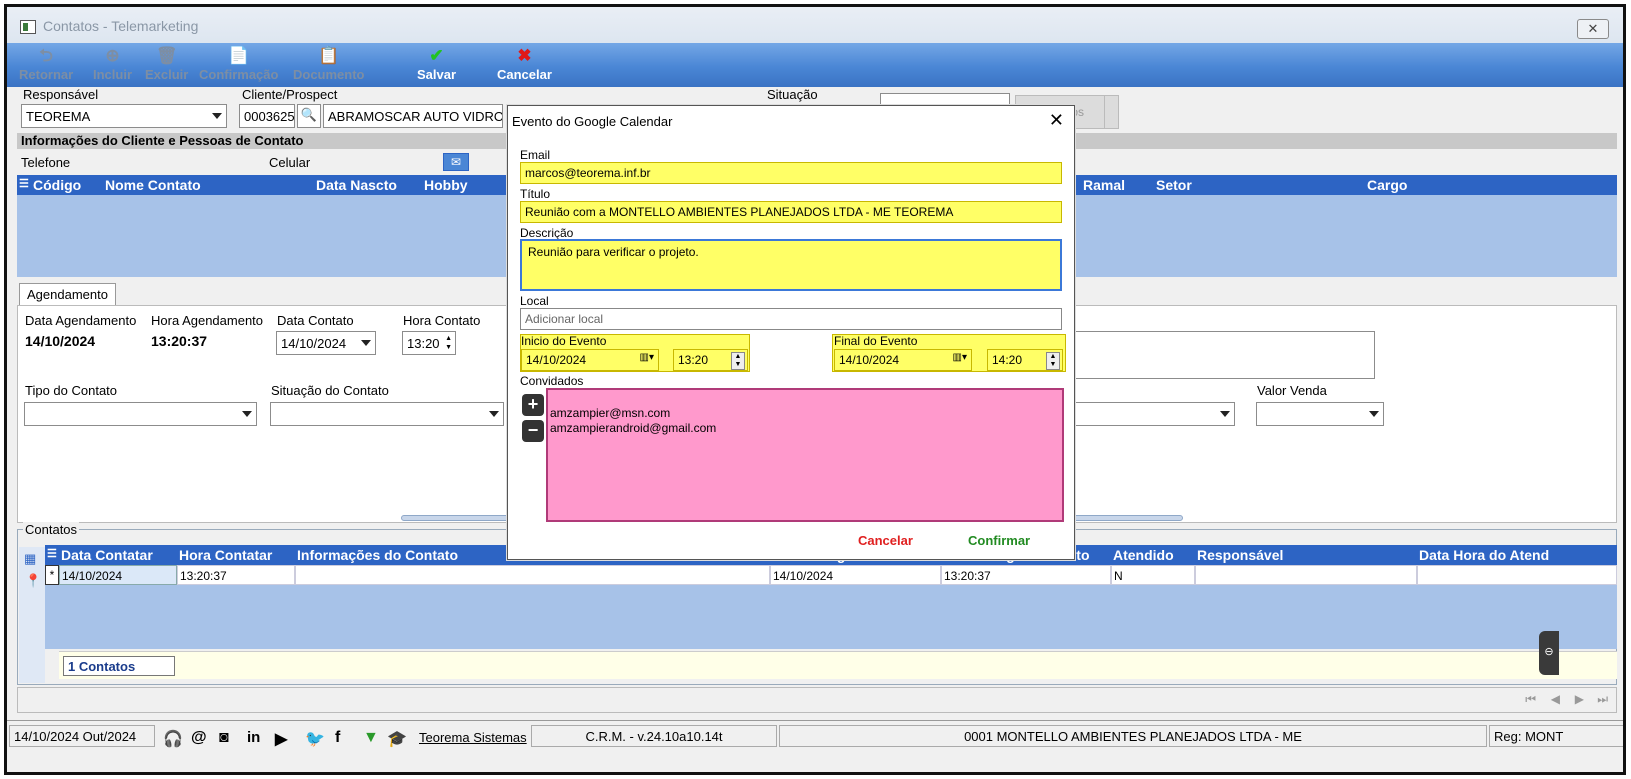  Describe the element at coordinates (999, 540) in the screenshot. I see `dialog-confirm-button: Confirmar` at that location.